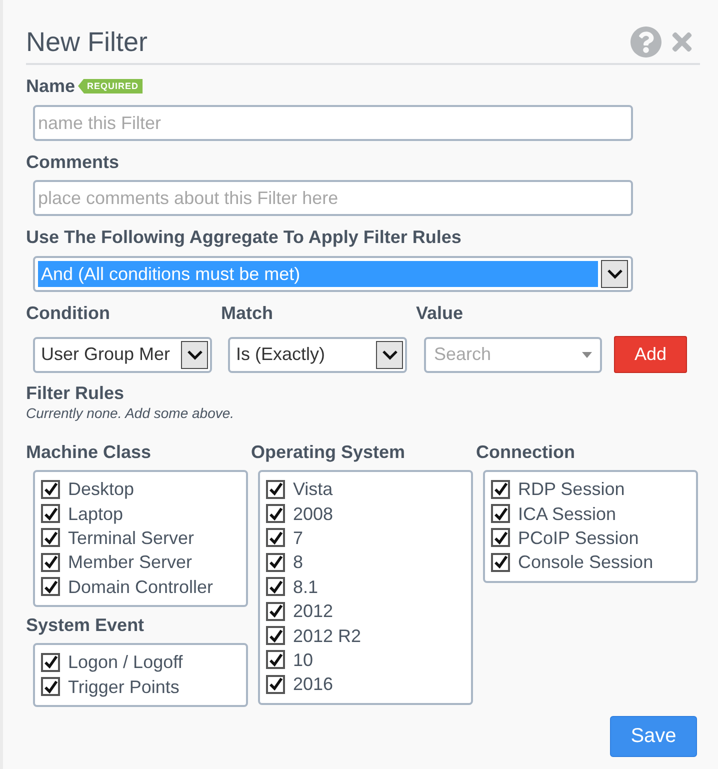 This screenshot has width=718, height=769. I want to click on value-search-field: Search, so click(513, 354).